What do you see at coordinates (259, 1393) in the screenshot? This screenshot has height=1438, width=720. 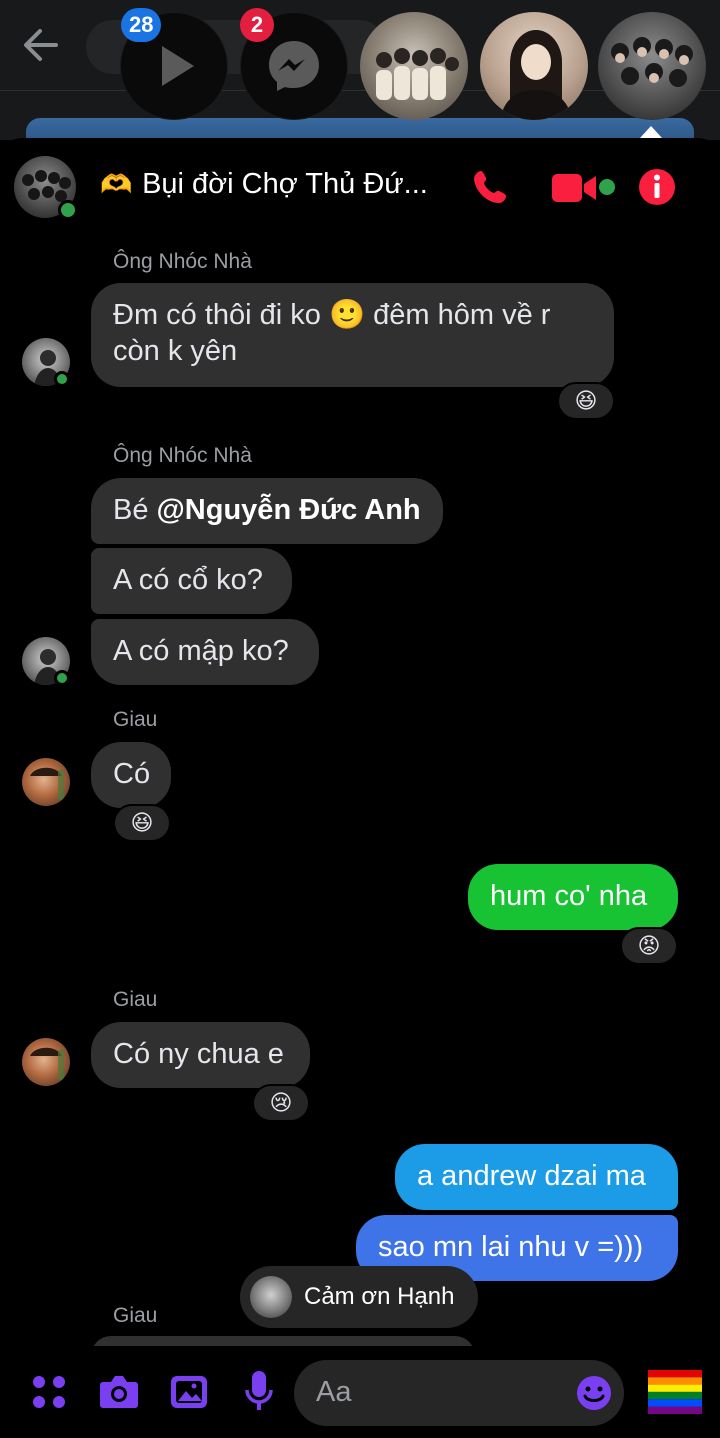 I see `microphone-icon` at bounding box center [259, 1393].